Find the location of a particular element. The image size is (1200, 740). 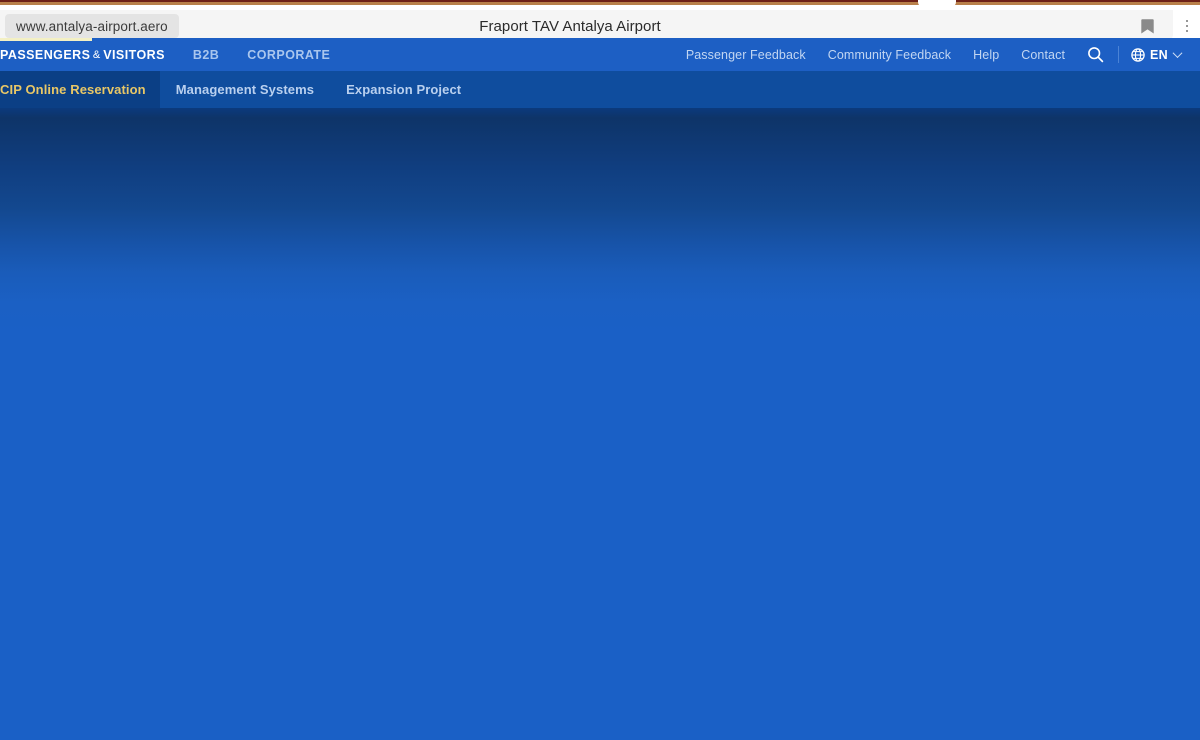

nav-item-community-feedback: Community Feedback is located at coordinates (889, 54).